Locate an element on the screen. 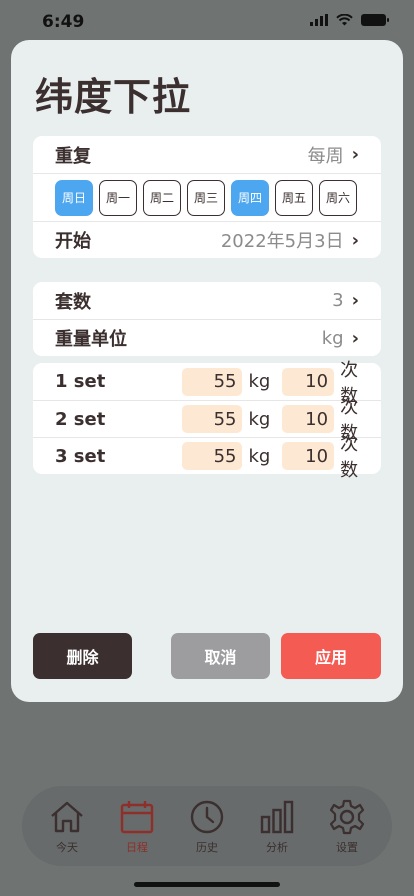  tab-today: 今天 is located at coordinates (67, 826).